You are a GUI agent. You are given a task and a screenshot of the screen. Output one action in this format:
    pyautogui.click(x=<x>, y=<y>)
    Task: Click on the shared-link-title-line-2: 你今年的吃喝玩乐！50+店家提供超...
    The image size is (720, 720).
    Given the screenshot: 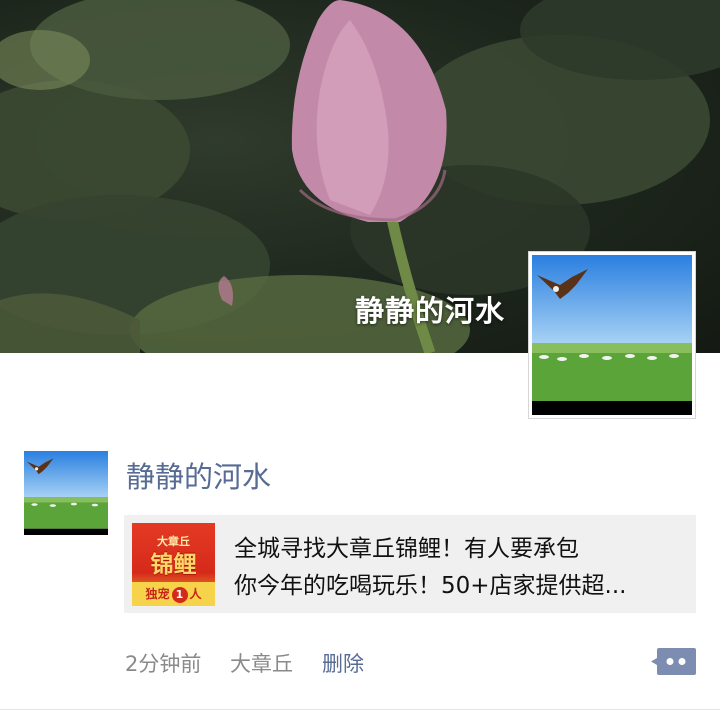 What is the action you would take?
    pyautogui.click(x=430, y=586)
    